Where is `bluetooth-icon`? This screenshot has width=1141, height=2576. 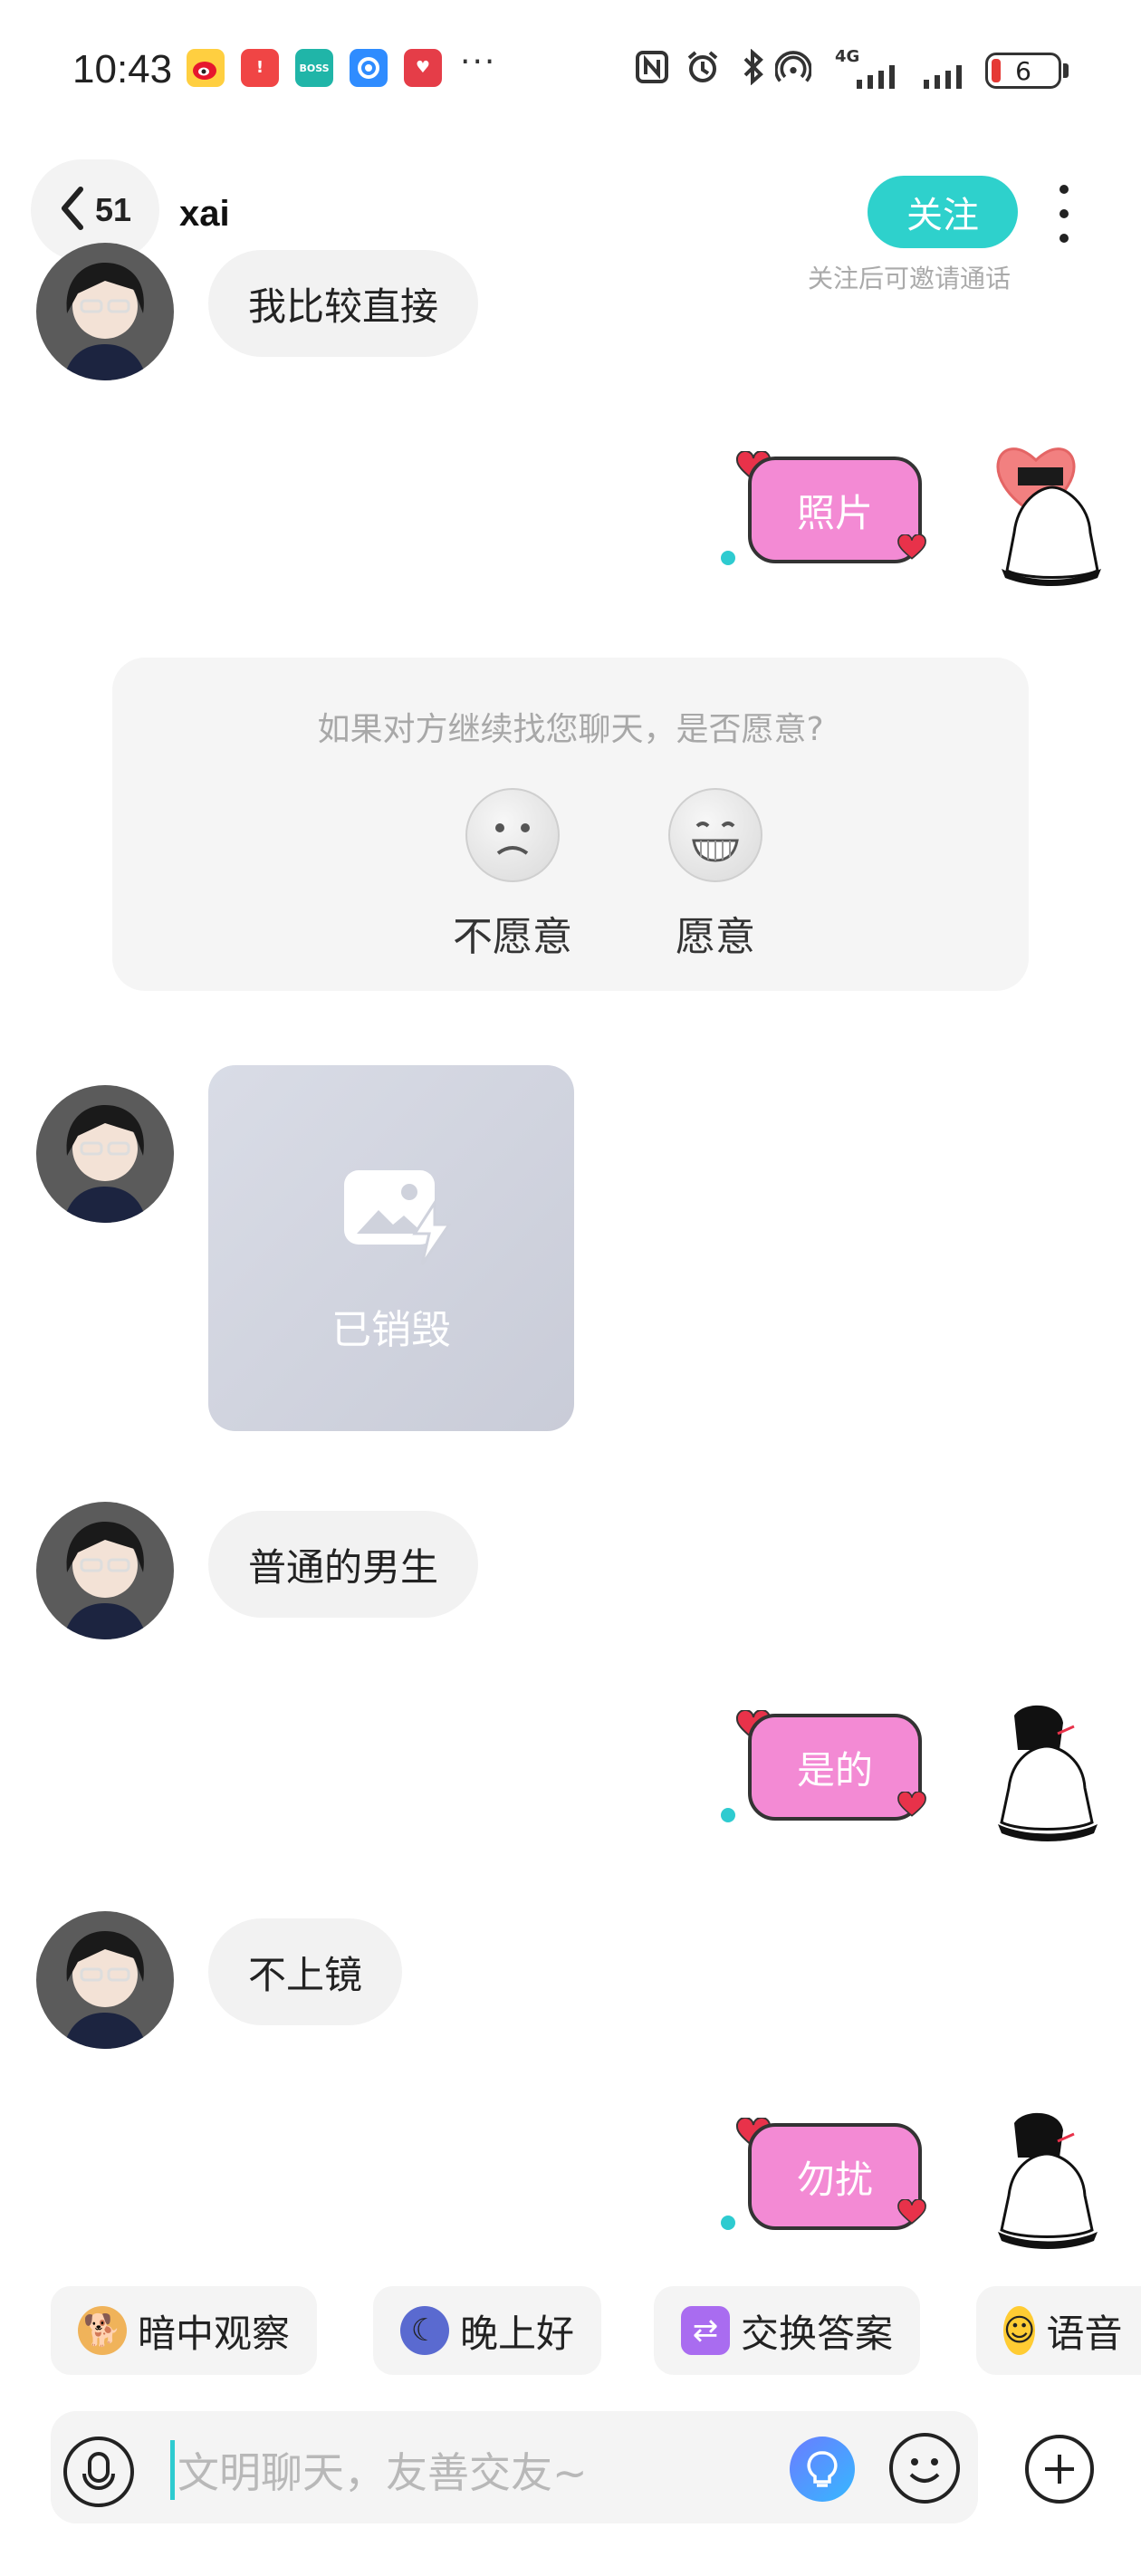 bluetooth-icon is located at coordinates (754, 67).